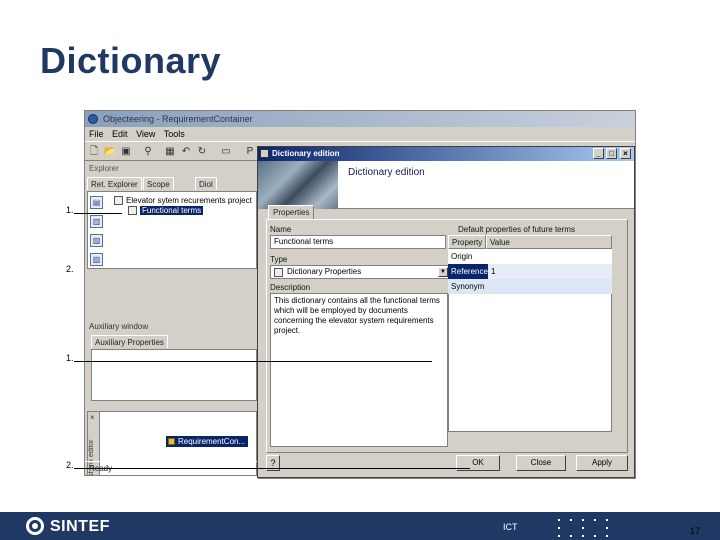 The width and height of the screenshot is (720, 540). What do you see at coordinates (550, 271) in the screenshot?
I see `row-value-reference: 1` at bounding box center [550, 271].